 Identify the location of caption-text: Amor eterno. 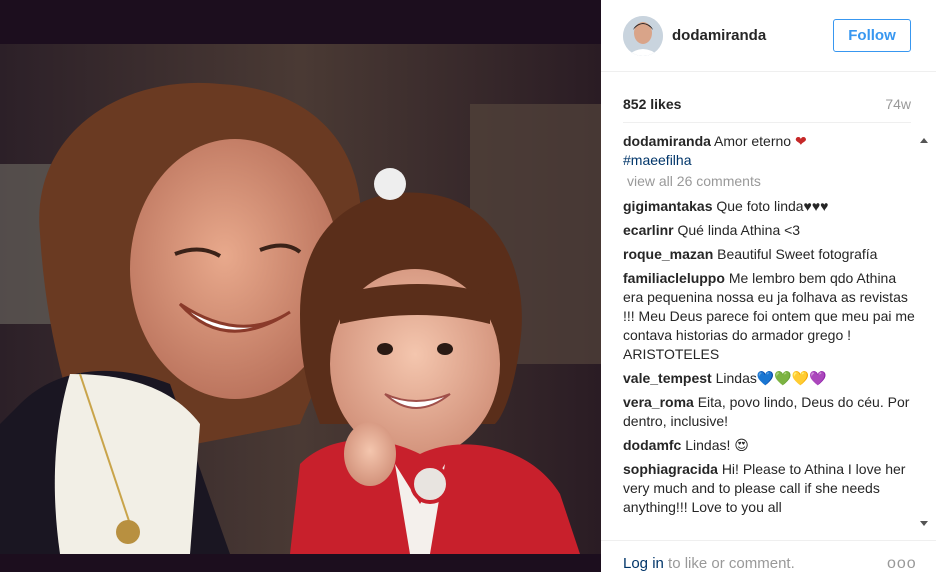
(753, 141).